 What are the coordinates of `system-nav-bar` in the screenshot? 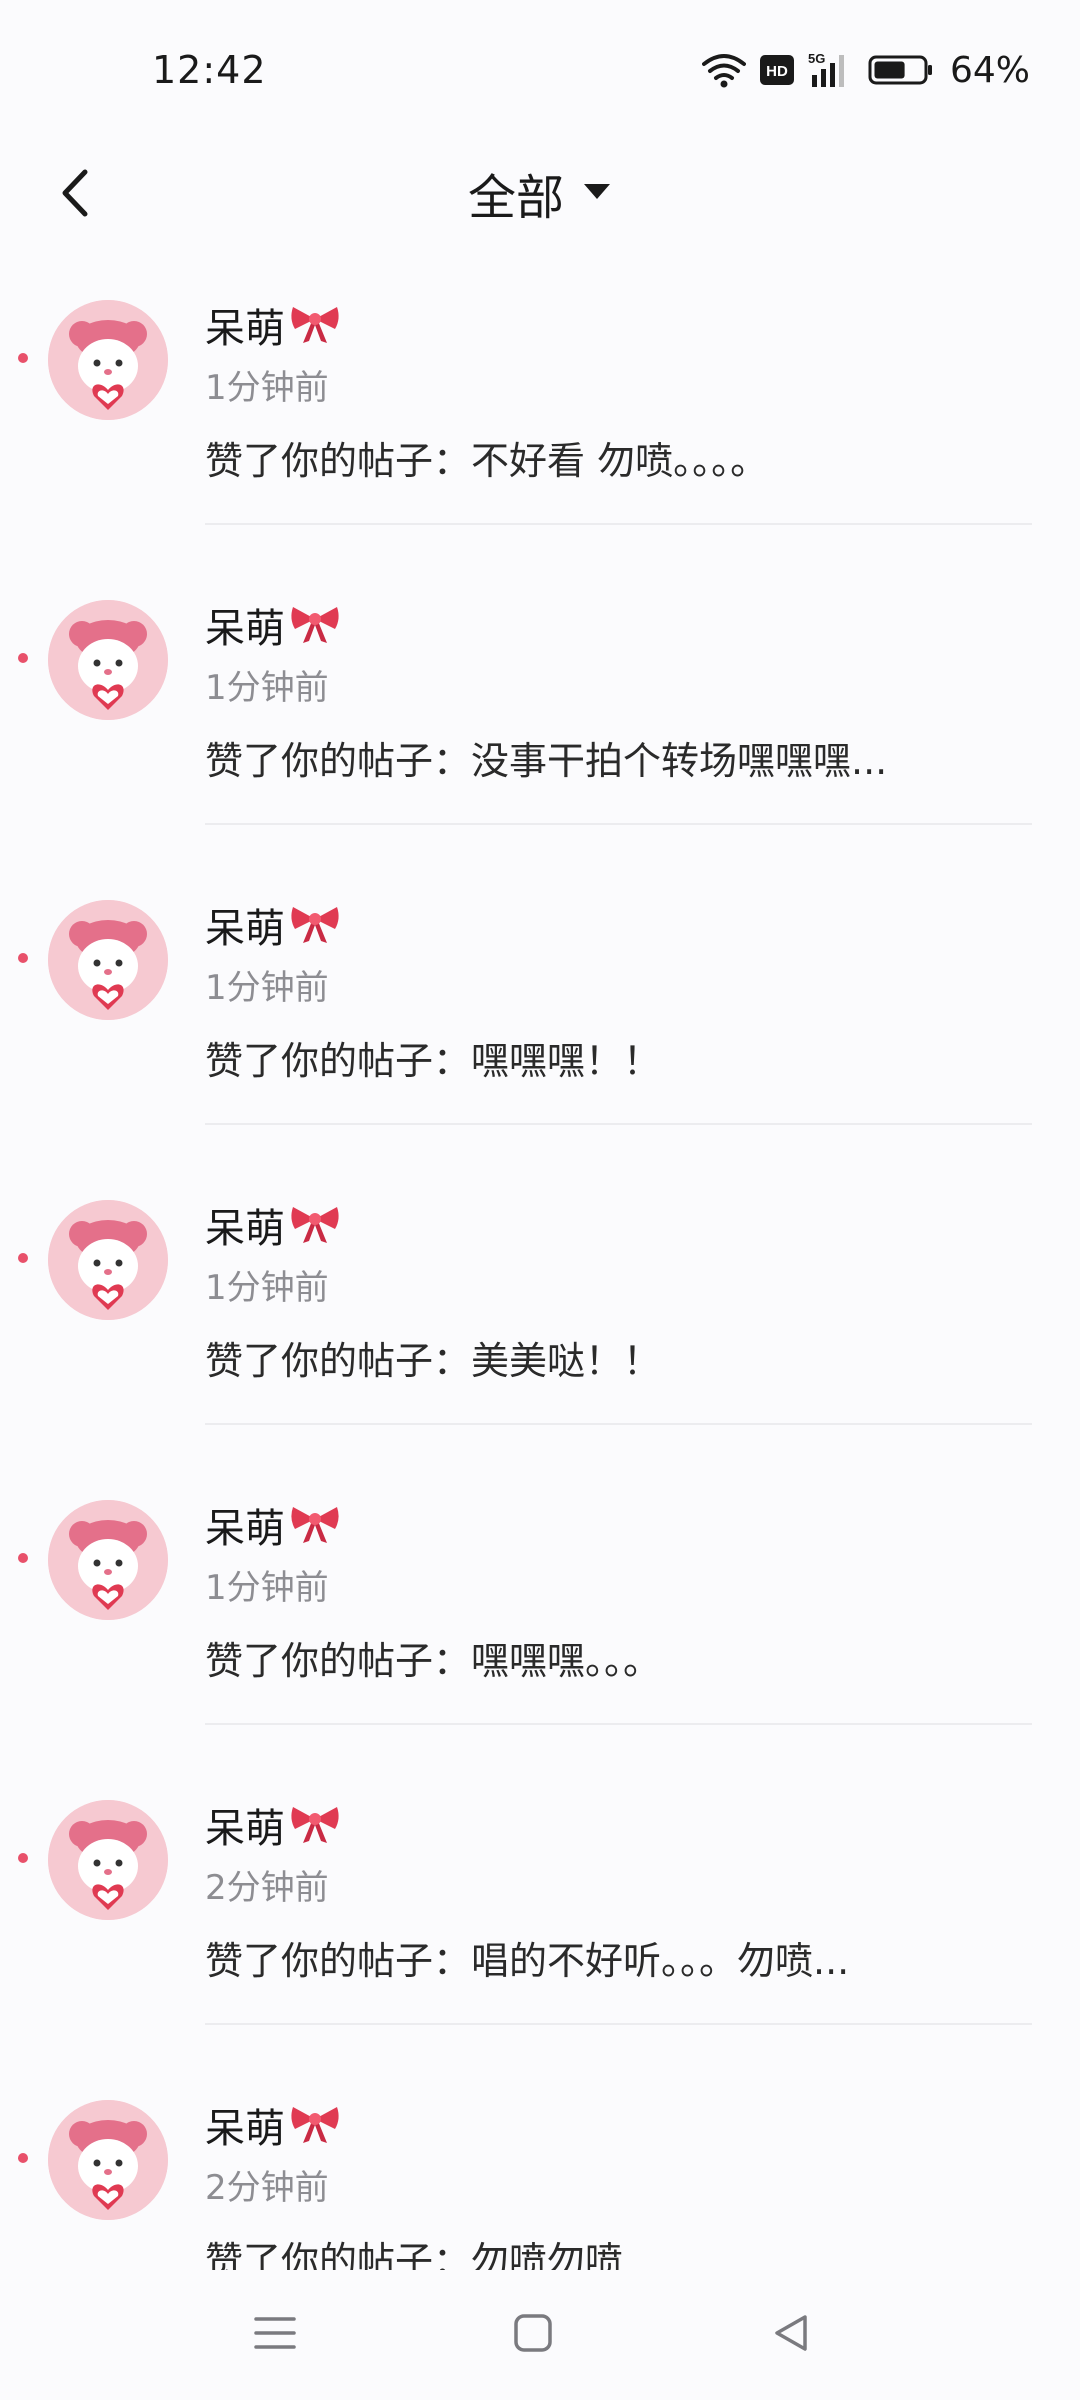 It's located at (540, 2335).